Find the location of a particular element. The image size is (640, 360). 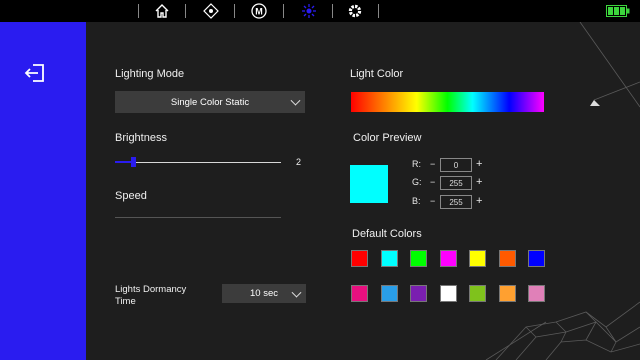

dormancy-label: Lights Dormancy Time is located at coordinates (150, 296).